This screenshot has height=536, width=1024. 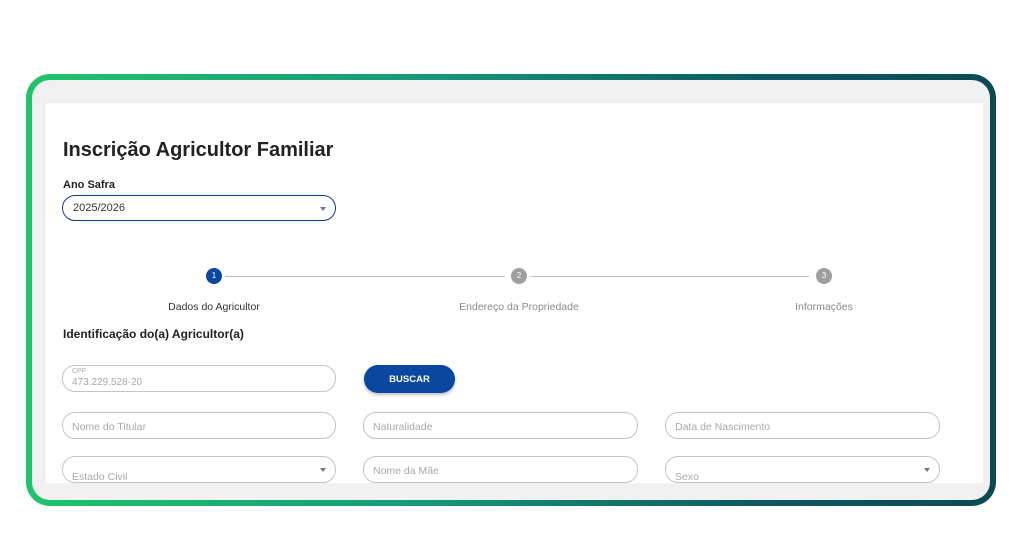 What do you see at coordinates (89, 185) in the screenshot?
I see `ano-safra-label: Ano Safra` at bounding box center [89, 185].